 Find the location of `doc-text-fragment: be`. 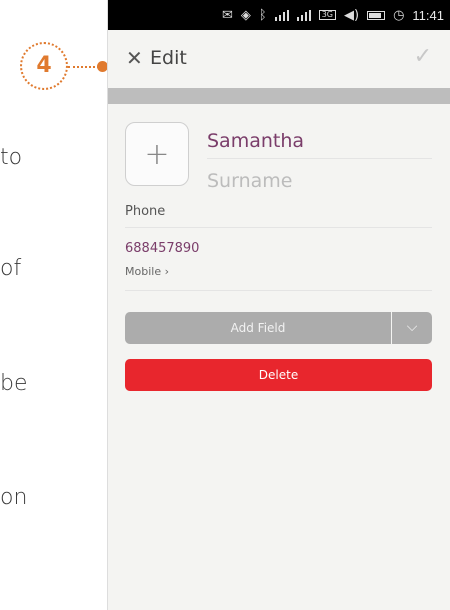

doc-text-fragment: be is located at coordinates (14, 383).